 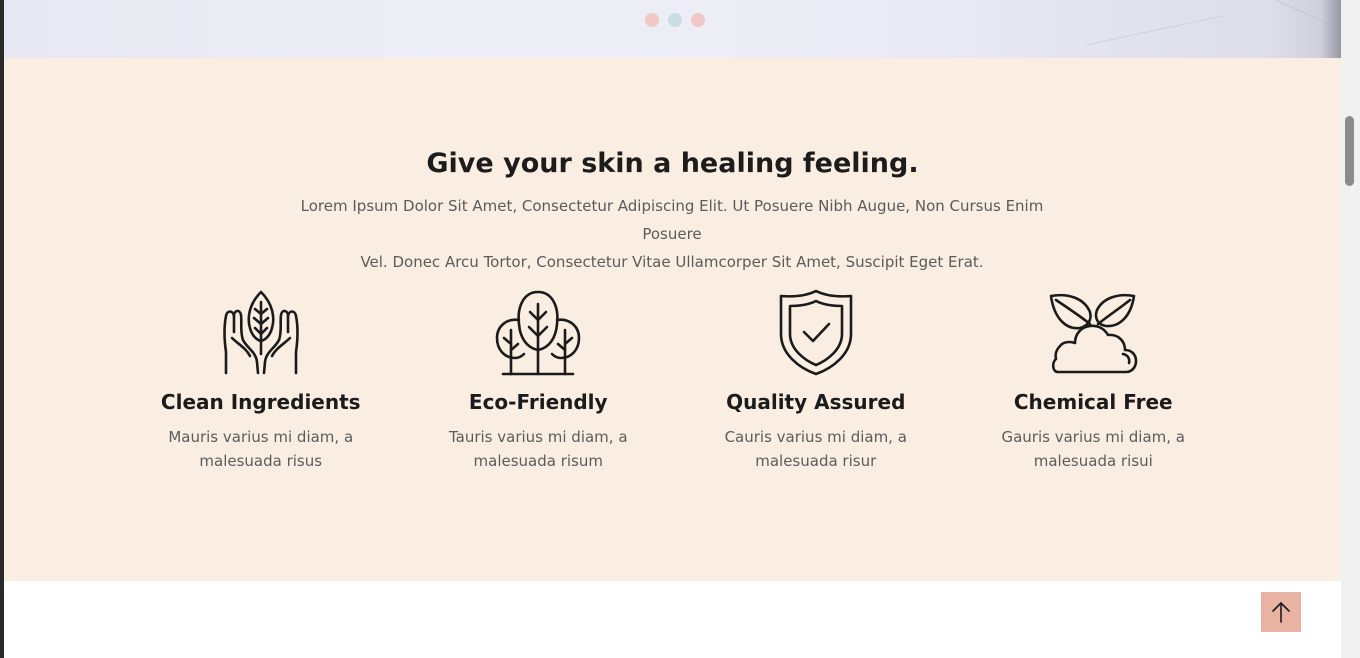 What do you see at coordinates (672, 29) in the screenshot?
I see `hero-slider-bottom` at bounding box center [672, 29].